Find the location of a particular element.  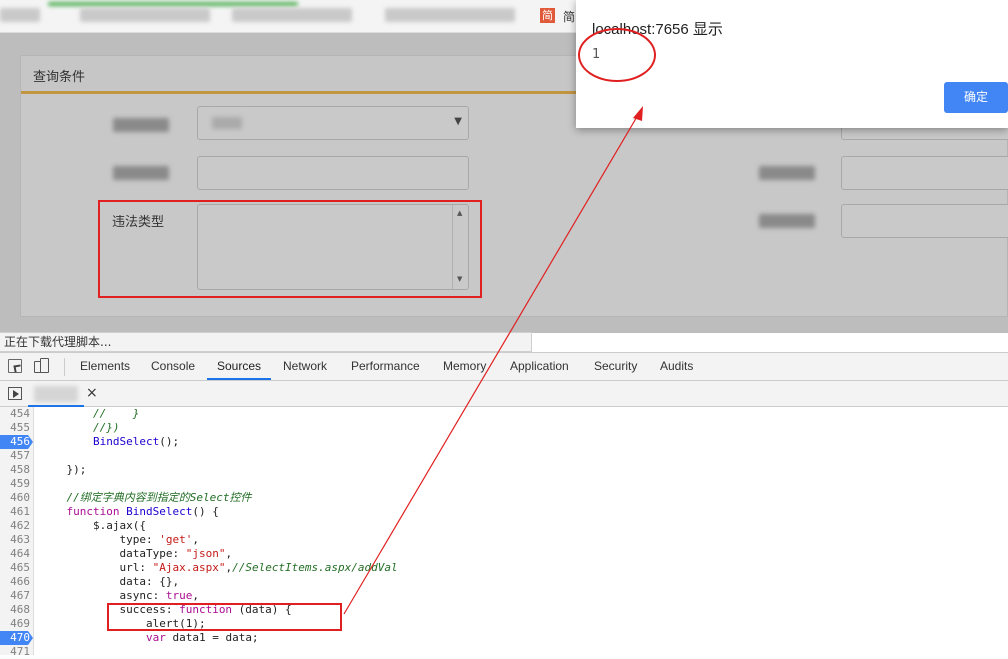

blurred-filename is located at coordinates (56, 394).